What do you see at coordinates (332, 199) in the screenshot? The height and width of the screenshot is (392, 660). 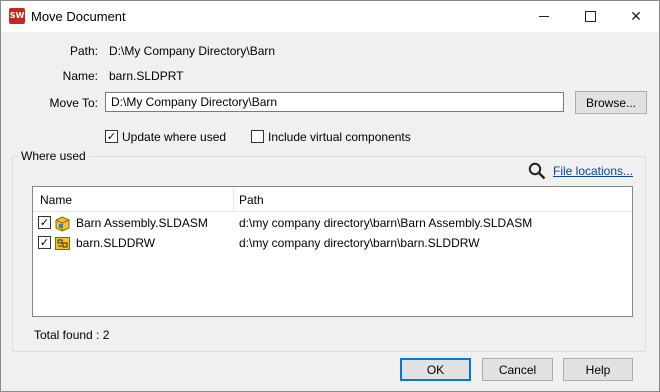 I see `list-header: Name Path` at bounding box center [332, 199].